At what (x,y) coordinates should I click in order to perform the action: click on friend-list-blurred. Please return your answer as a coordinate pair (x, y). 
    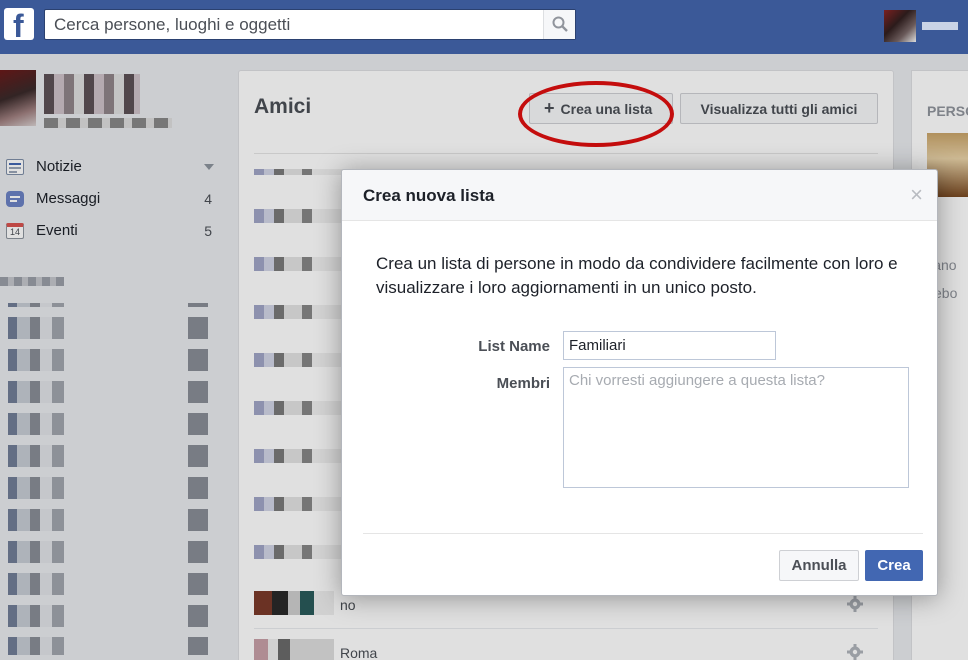
    Looking at the image, I should click on (299, 369).